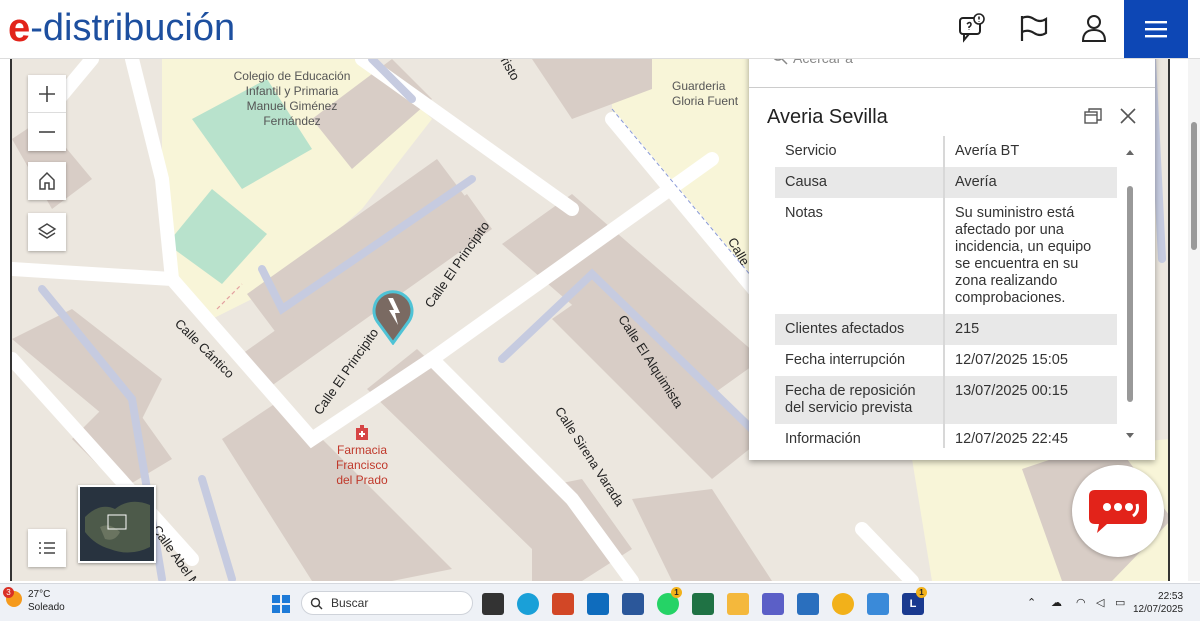 Image resolution: width=1200 pixels, height=621 pixels. I want to click on outlook-icon, so click(598, 604).